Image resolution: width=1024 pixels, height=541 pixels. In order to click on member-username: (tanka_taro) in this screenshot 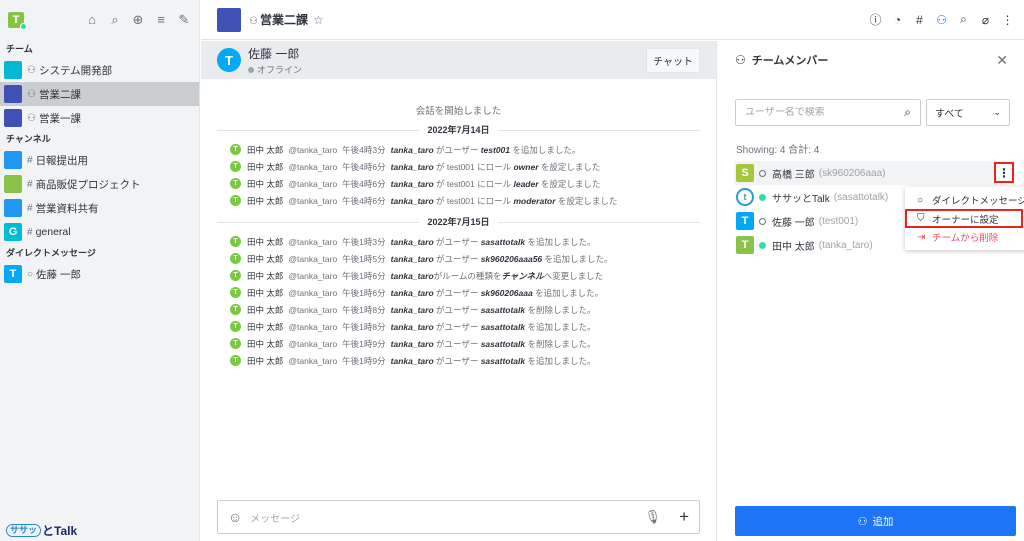, I will do `click(845, 245)`.